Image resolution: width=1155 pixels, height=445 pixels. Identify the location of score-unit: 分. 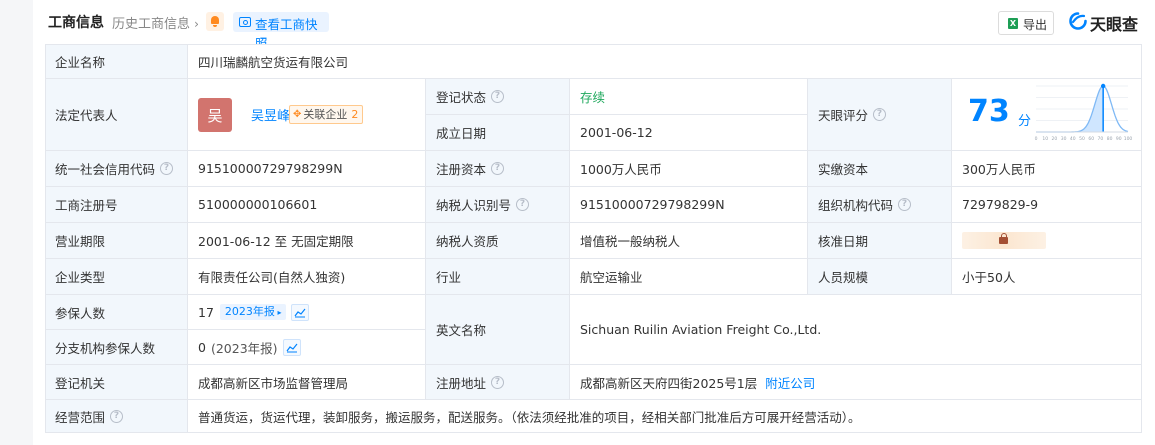
(1025, 121).